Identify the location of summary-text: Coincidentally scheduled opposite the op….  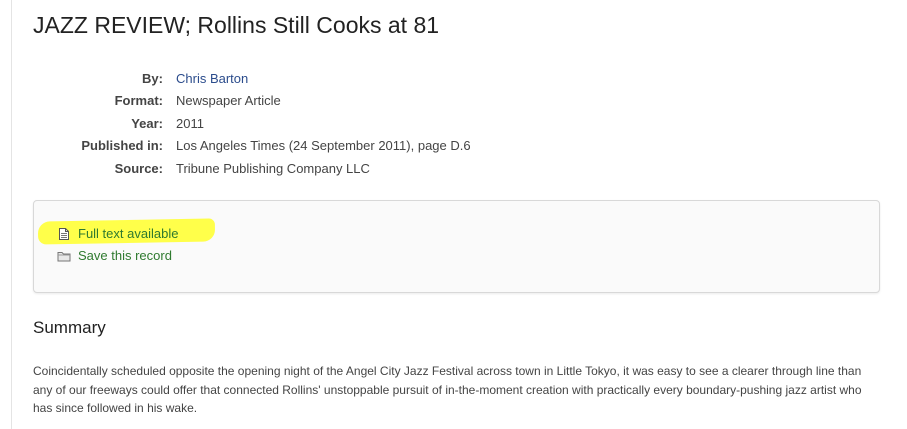
(447, 389).